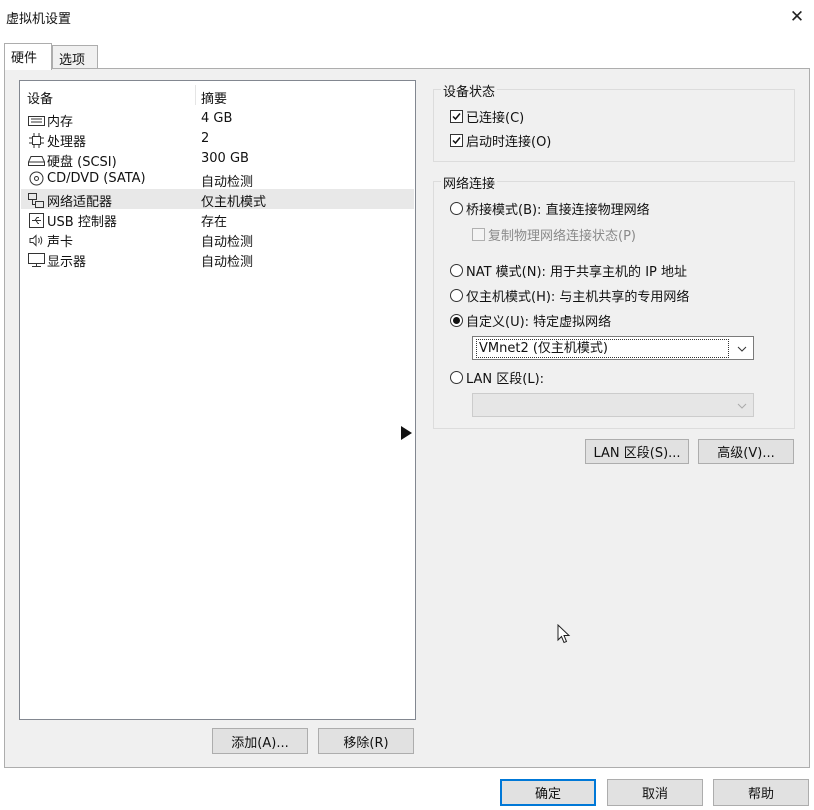 The width and height of the screenshot is (814, 810). Describe the element at coordinates (613, 405) in the screenshot. I see `lan-segment-select` at that location.